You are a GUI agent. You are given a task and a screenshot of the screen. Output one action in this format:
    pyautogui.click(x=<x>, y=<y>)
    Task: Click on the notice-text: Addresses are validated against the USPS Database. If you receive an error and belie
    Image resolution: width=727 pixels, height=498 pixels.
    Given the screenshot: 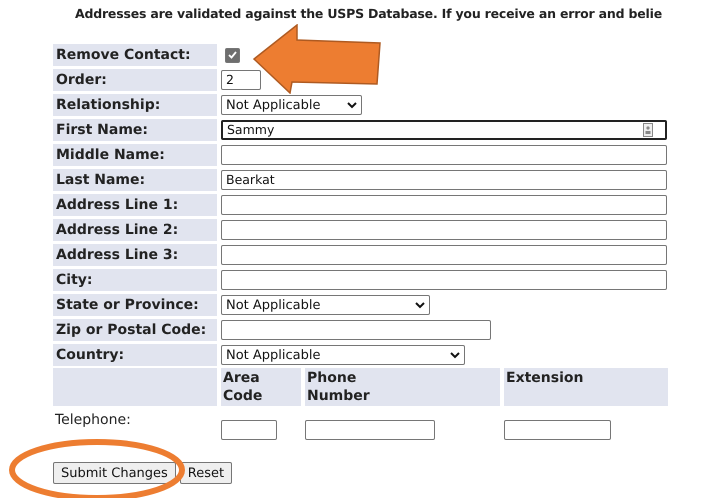 What is the action you would take?
    pyautogui.click(x=368, y=14)
    